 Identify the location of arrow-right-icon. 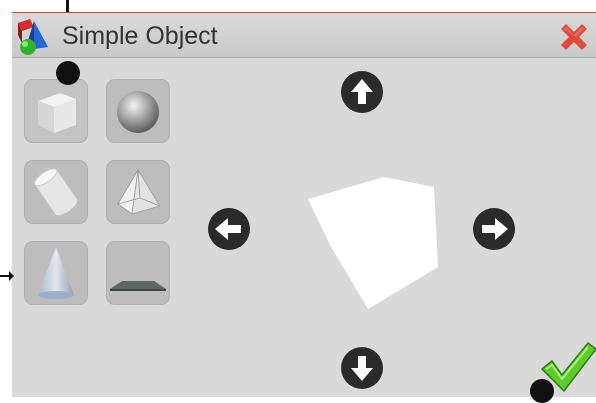
(494, 229).